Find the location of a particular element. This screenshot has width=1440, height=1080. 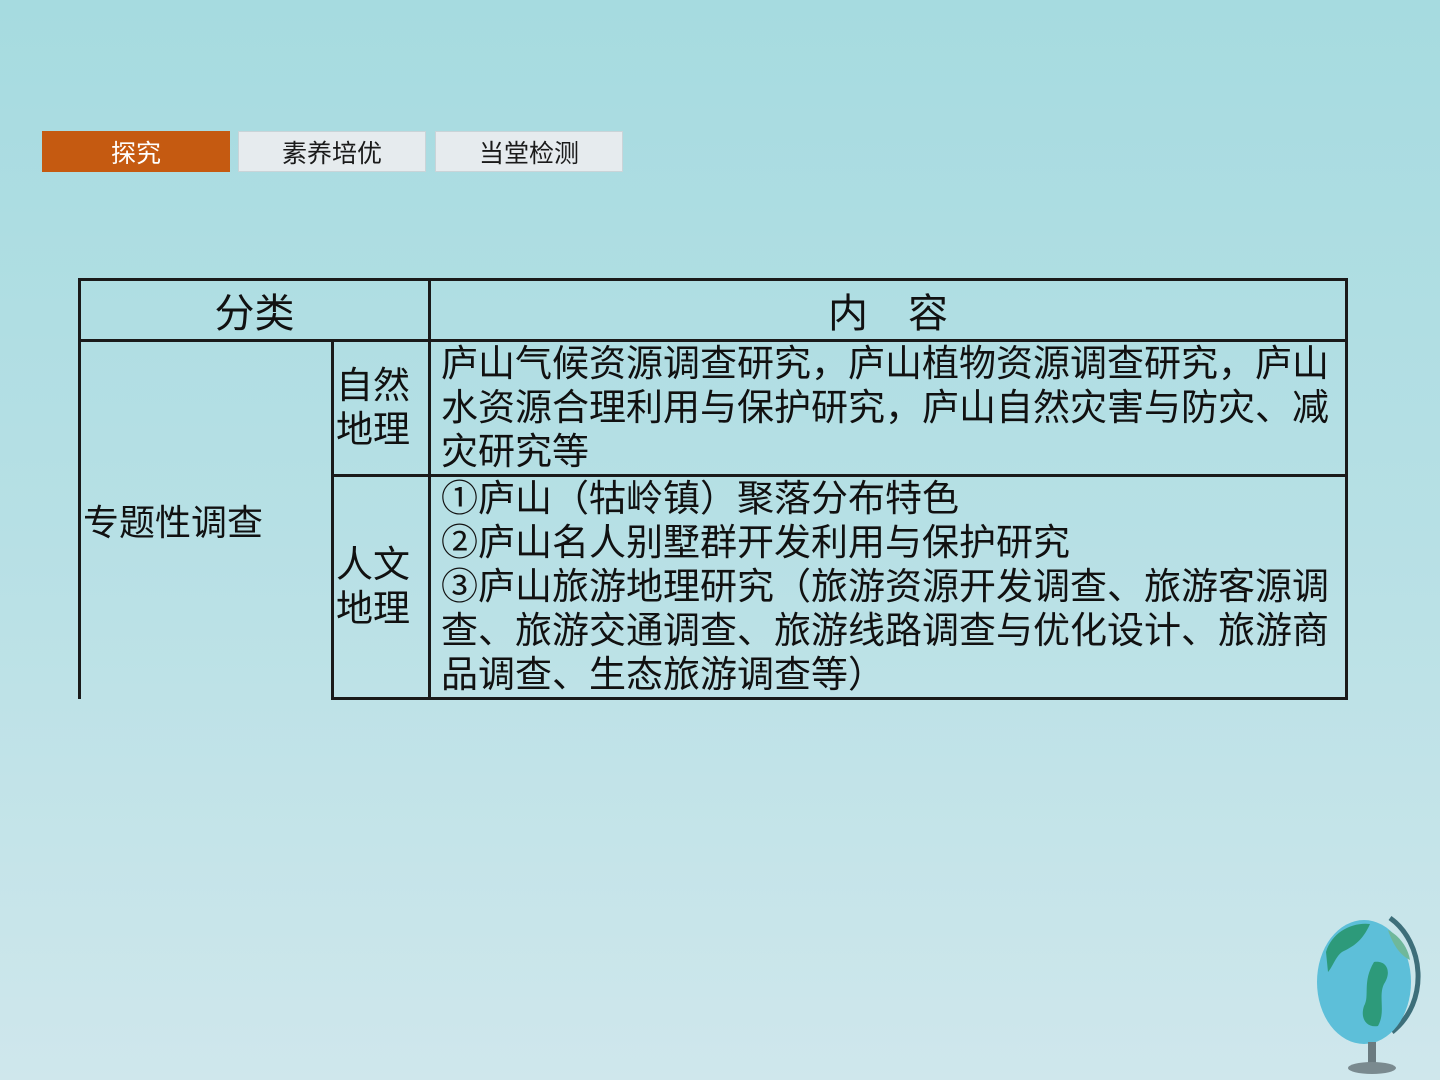

list-item: ②庐山名人别墅群开发利用与保护研究 is located at coordinates (755, 542).